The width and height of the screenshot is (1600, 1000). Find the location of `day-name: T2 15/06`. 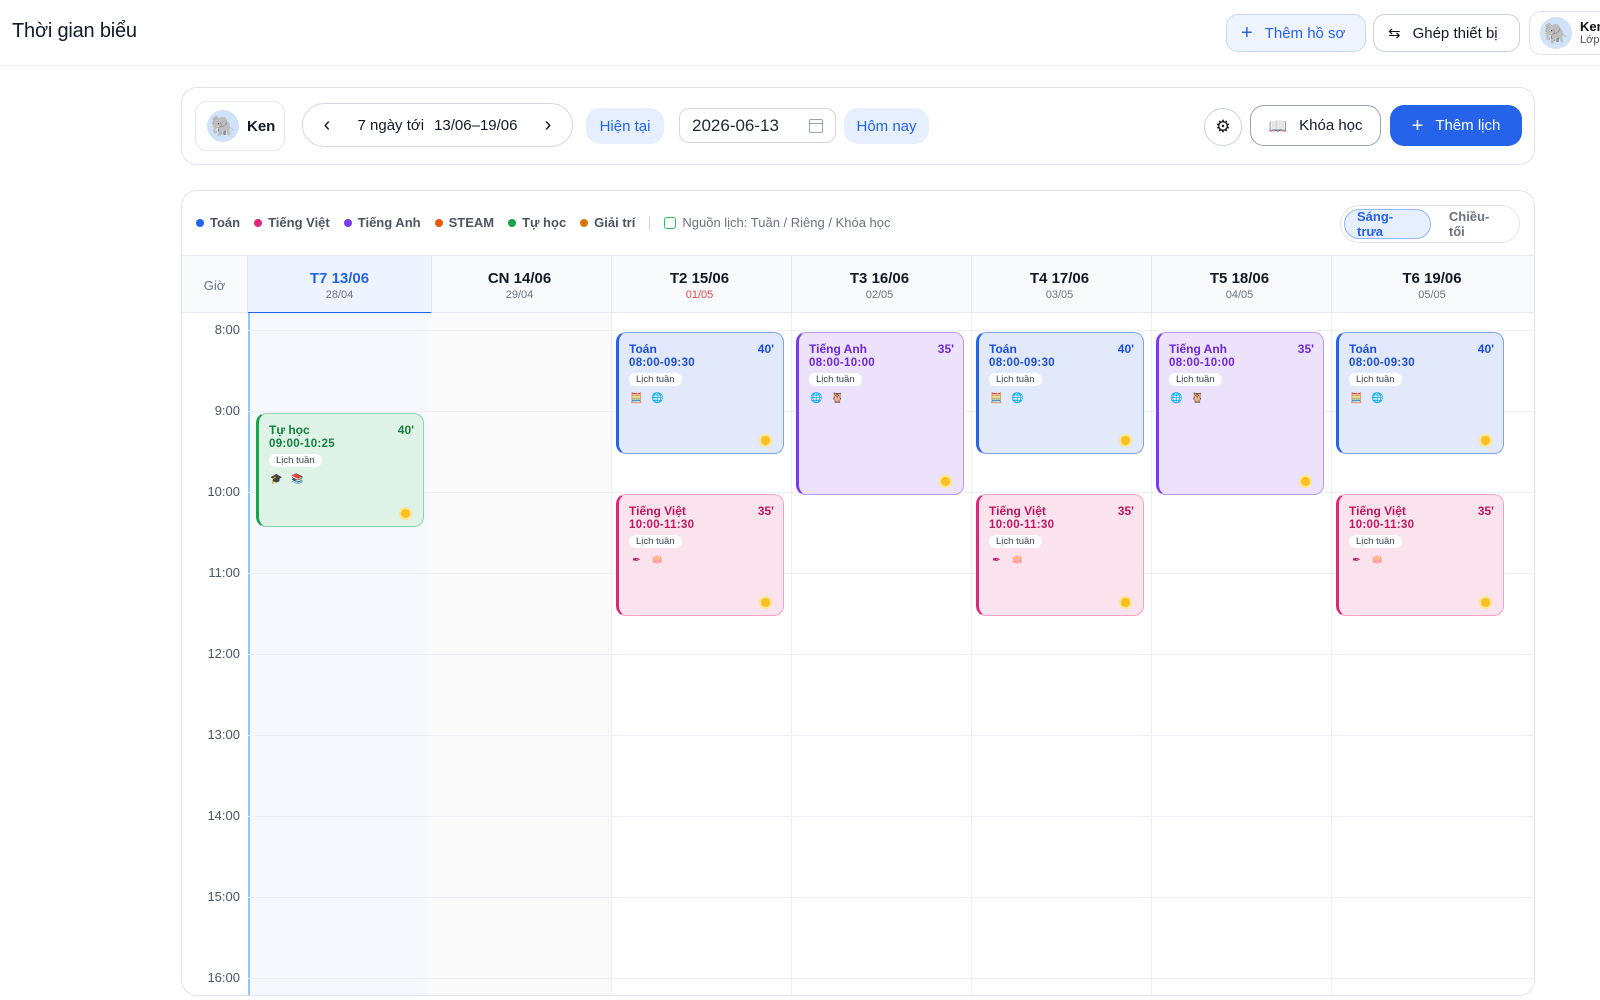

day-name: T2 15/06 is located at coordinates (699, 278).